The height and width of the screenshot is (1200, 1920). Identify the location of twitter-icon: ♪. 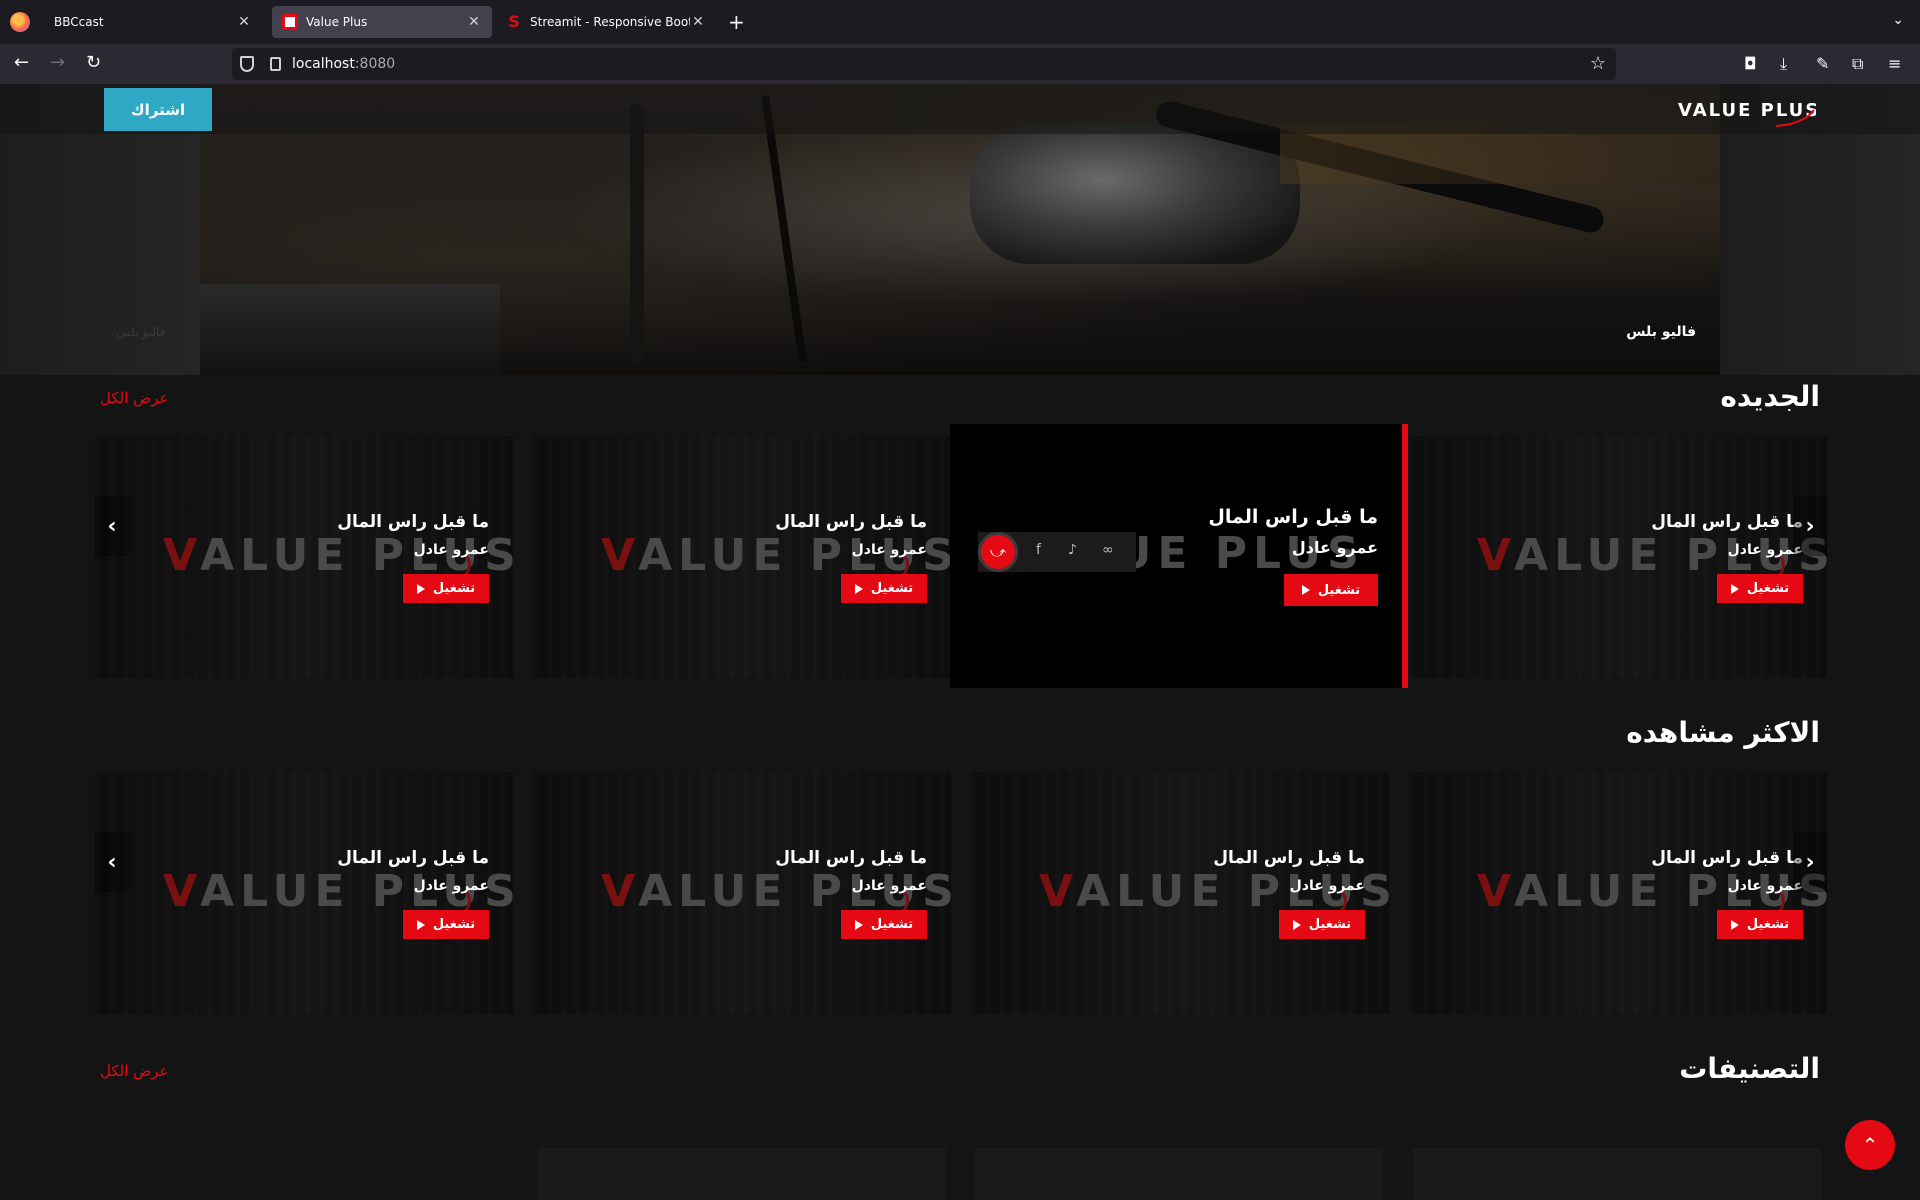
(1072, 550).